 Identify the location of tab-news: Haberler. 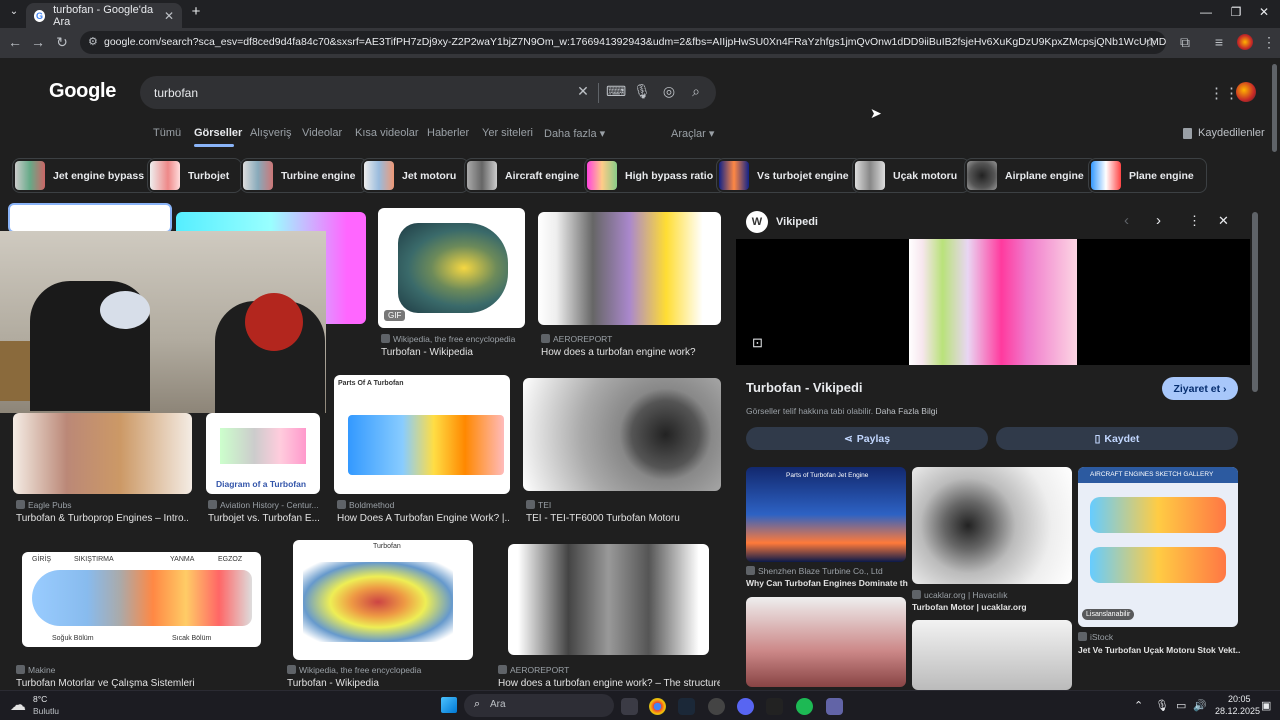
(448, 133).